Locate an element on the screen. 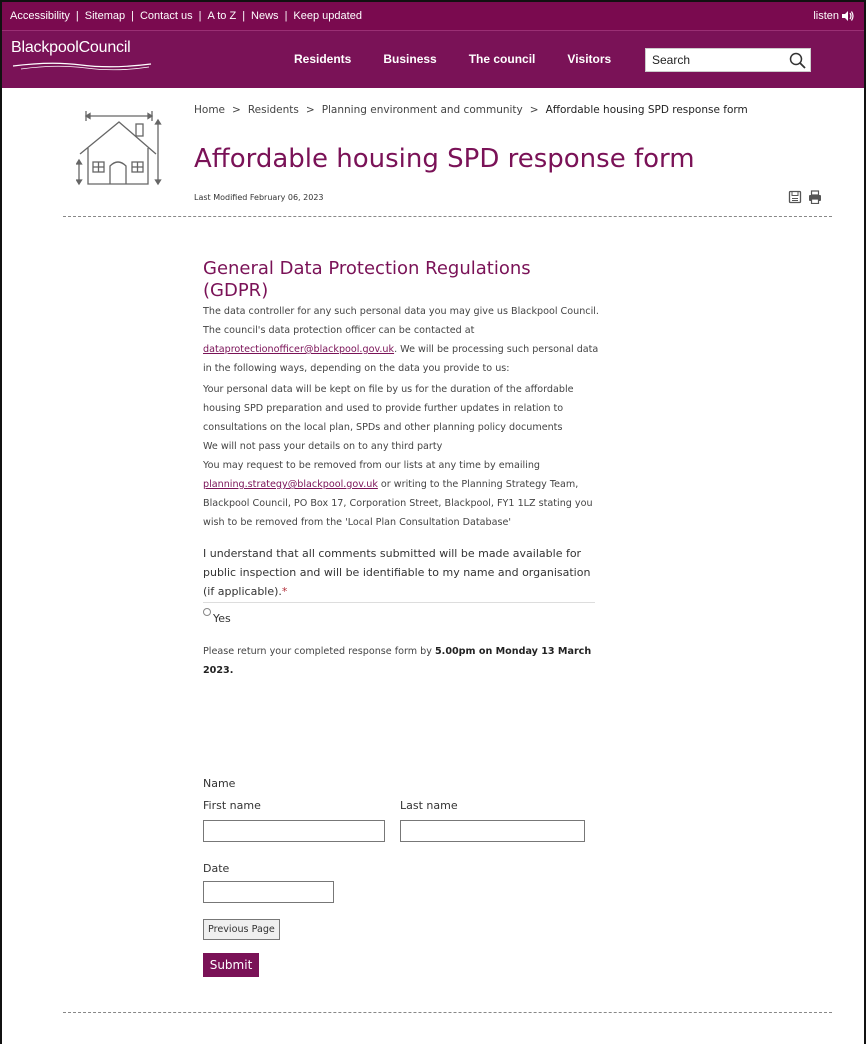 The width and height of the screenshot is (866, 1044). yes-option: Yes is located at coordinates (403, 615).